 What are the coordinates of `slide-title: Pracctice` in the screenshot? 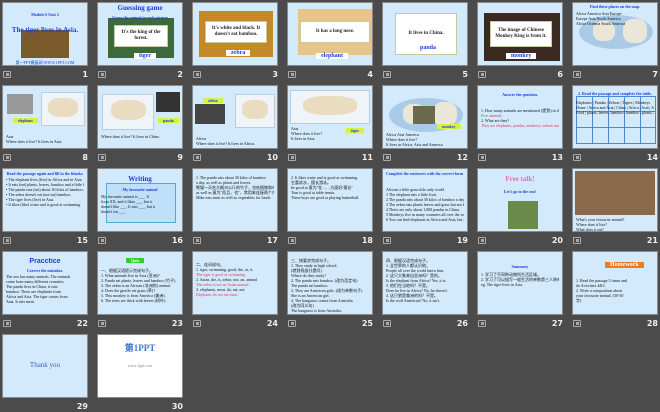 It's located at (45, 261).